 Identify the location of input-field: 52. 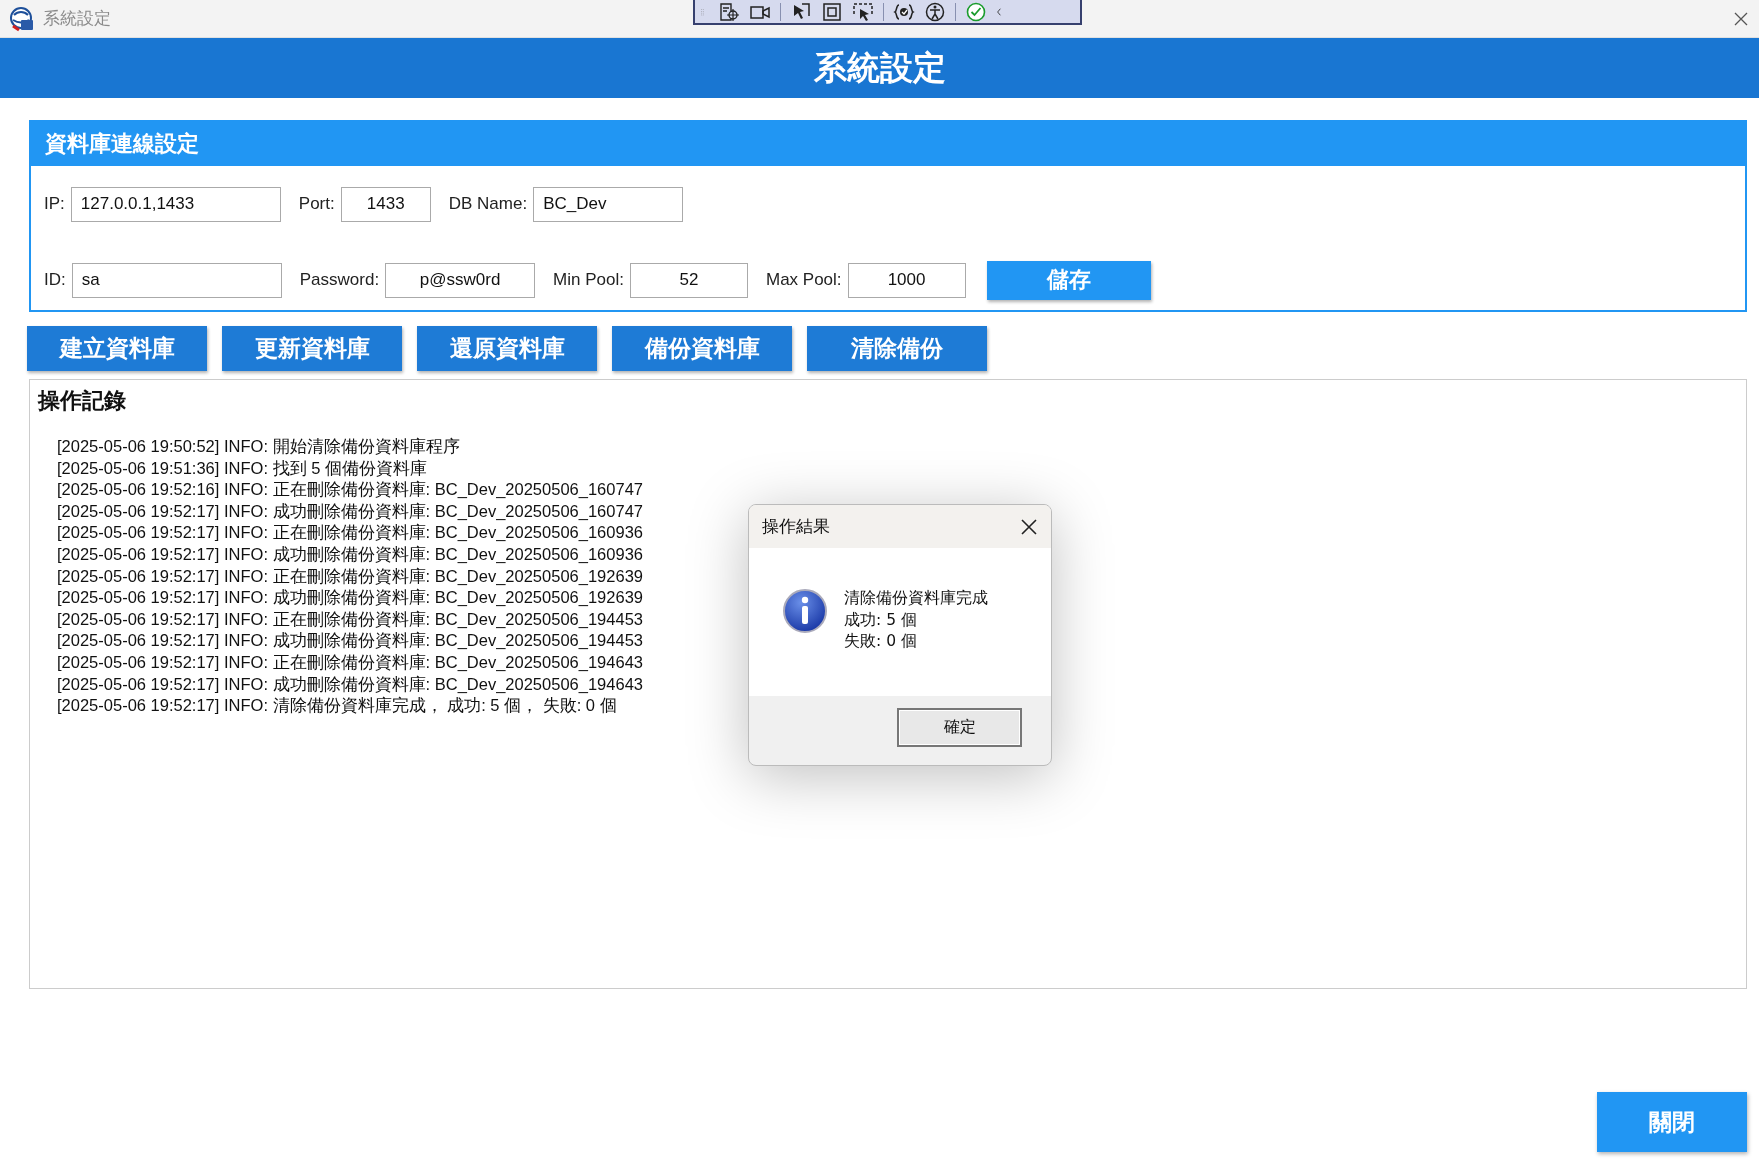
(689, 280).